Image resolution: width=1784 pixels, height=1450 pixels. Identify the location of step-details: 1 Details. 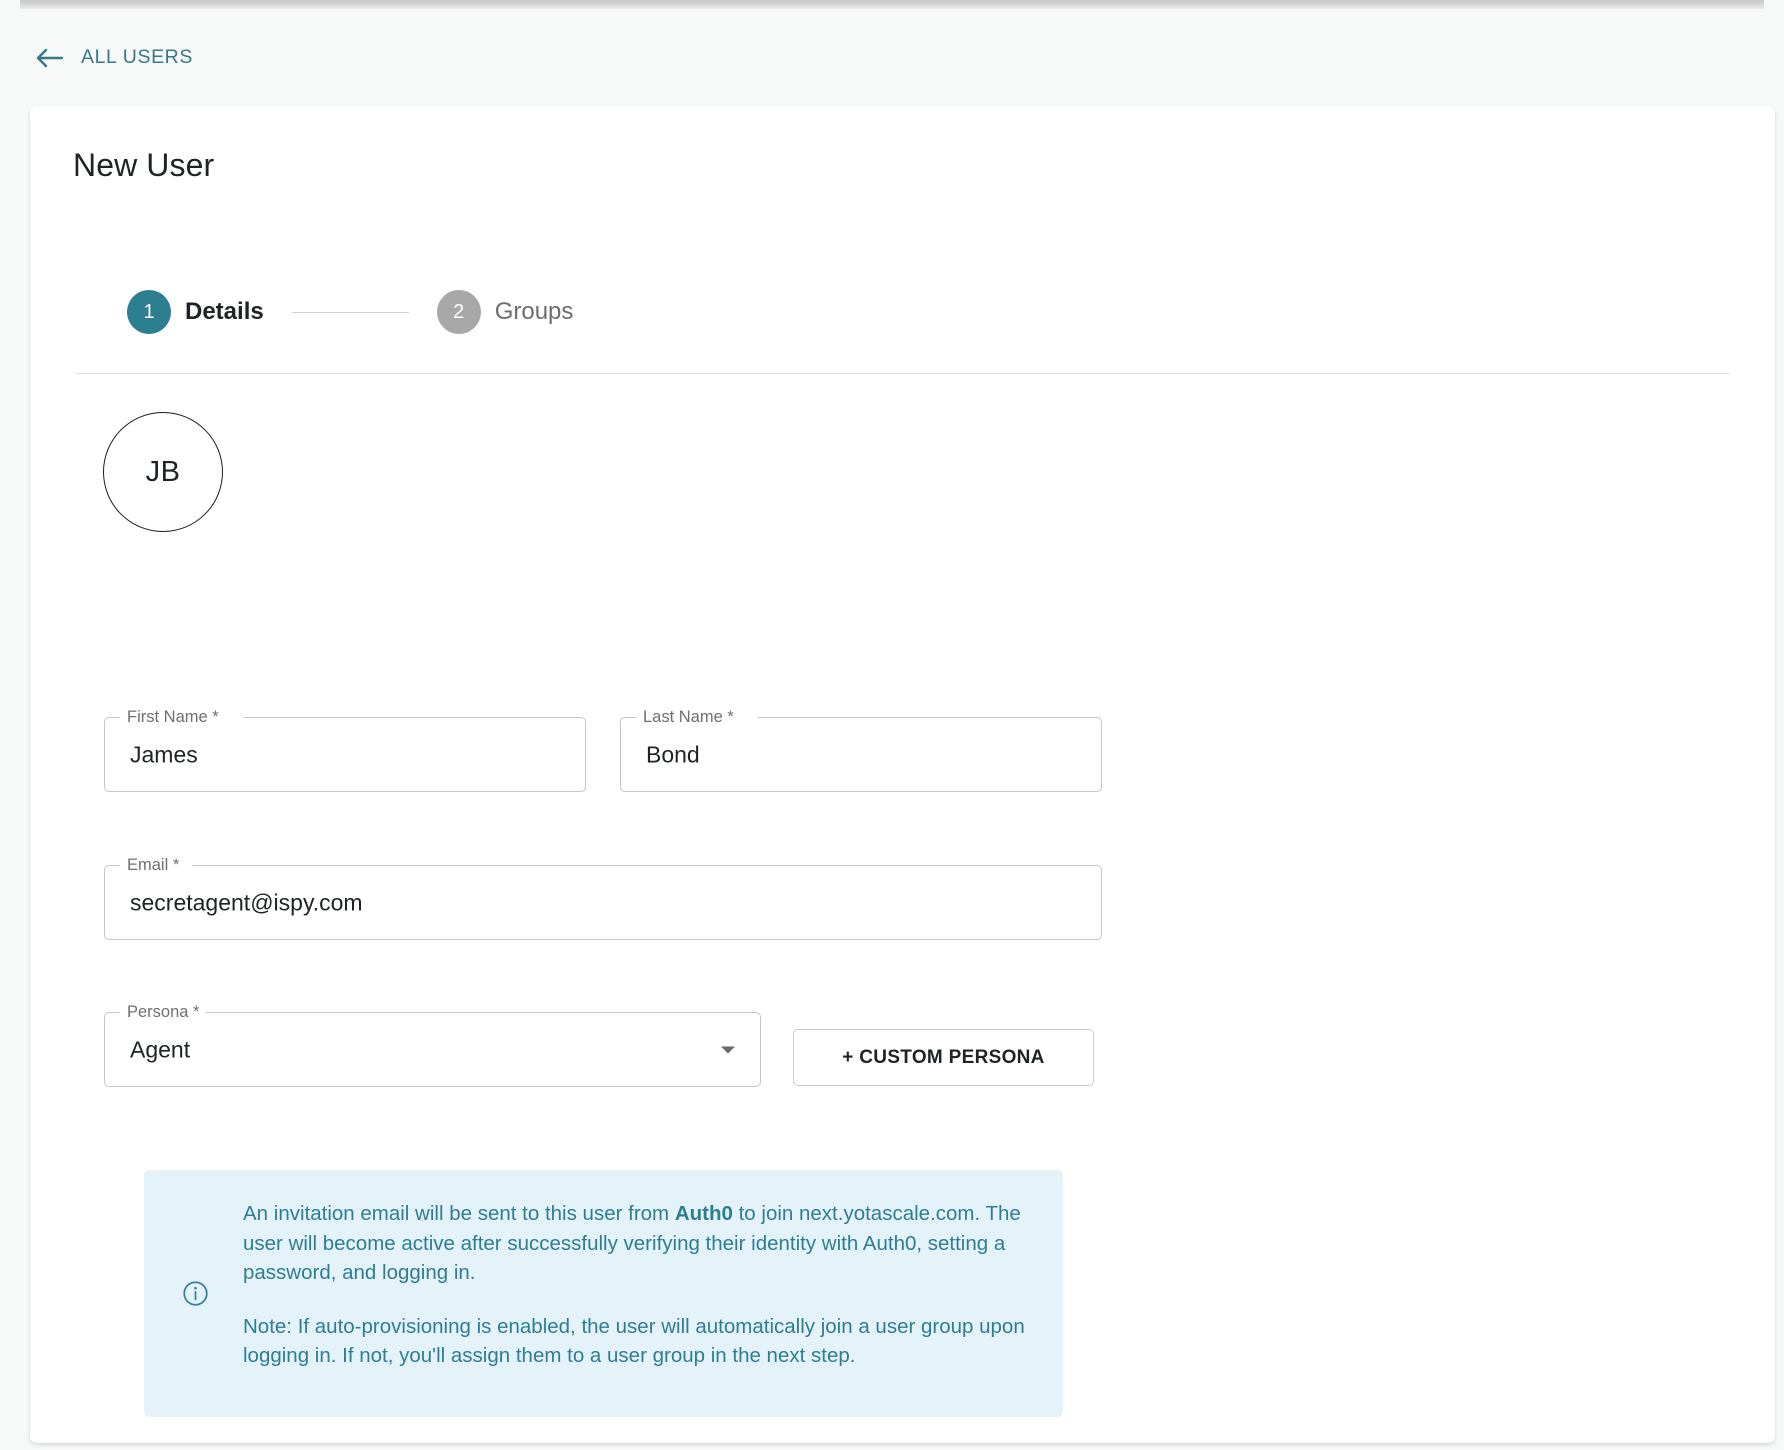
(195, 312).